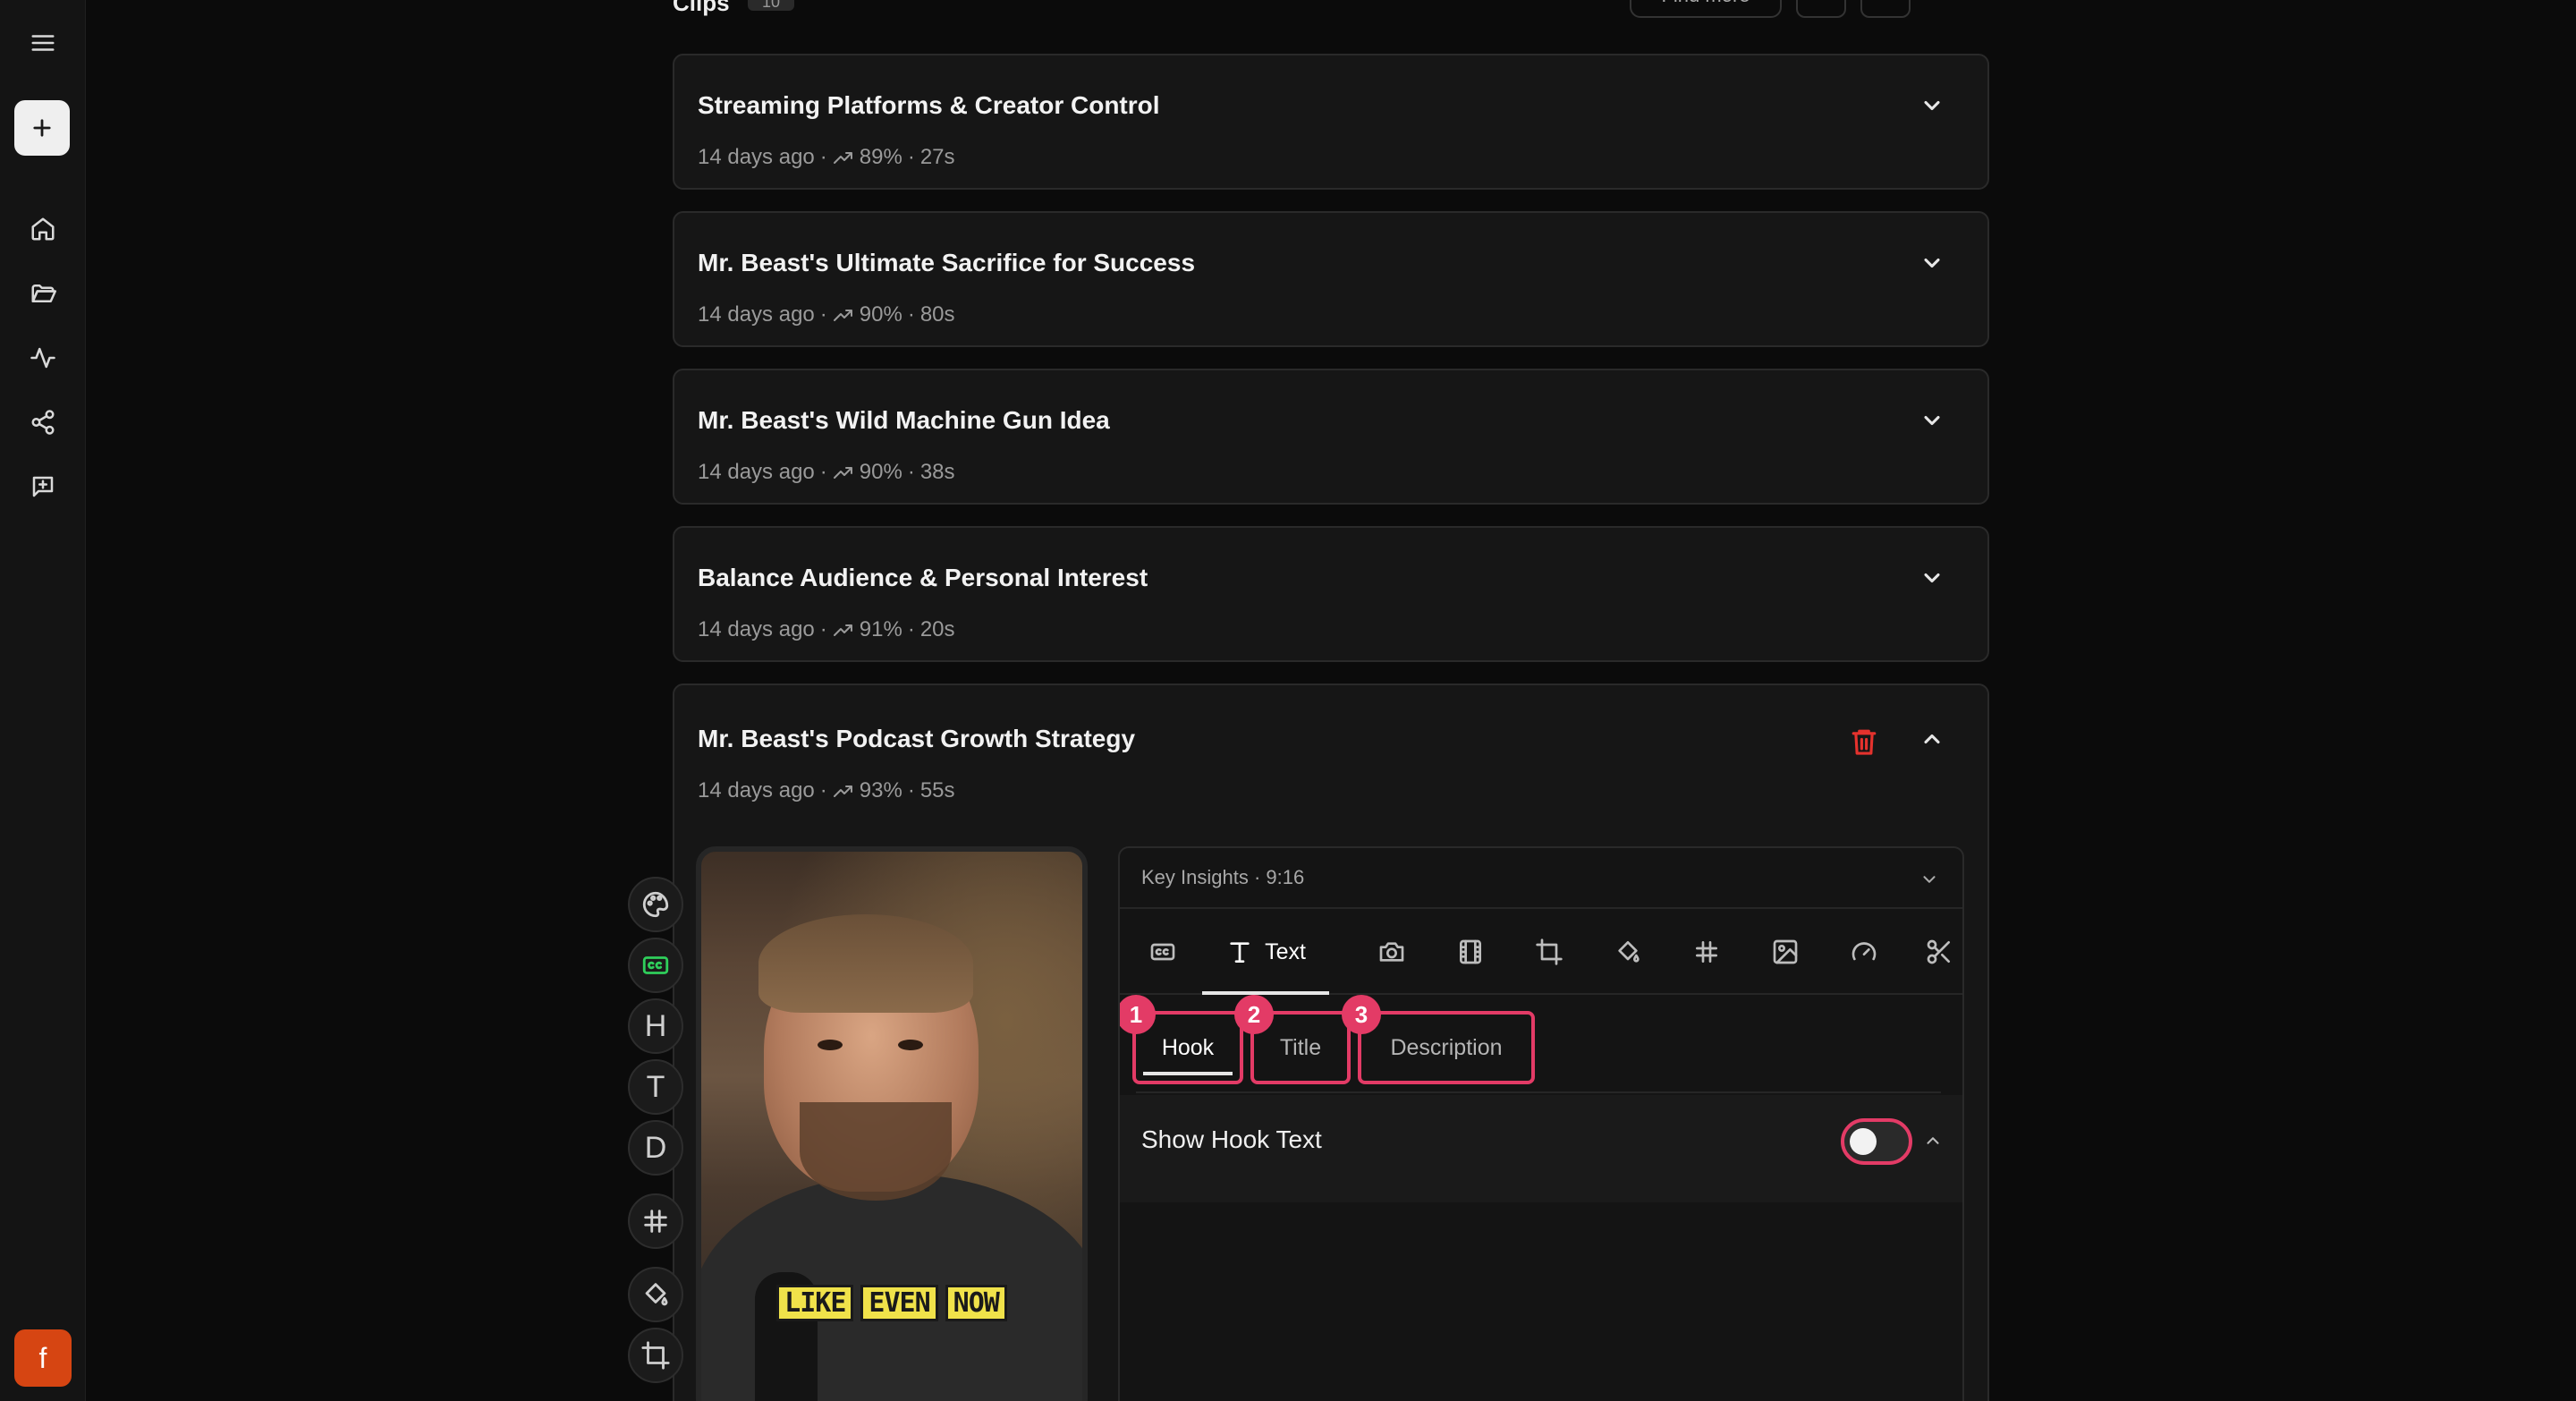 The height and width of the screenshot is (1401, 2576). I want to click on video-person-eye, so click(830, 1045).